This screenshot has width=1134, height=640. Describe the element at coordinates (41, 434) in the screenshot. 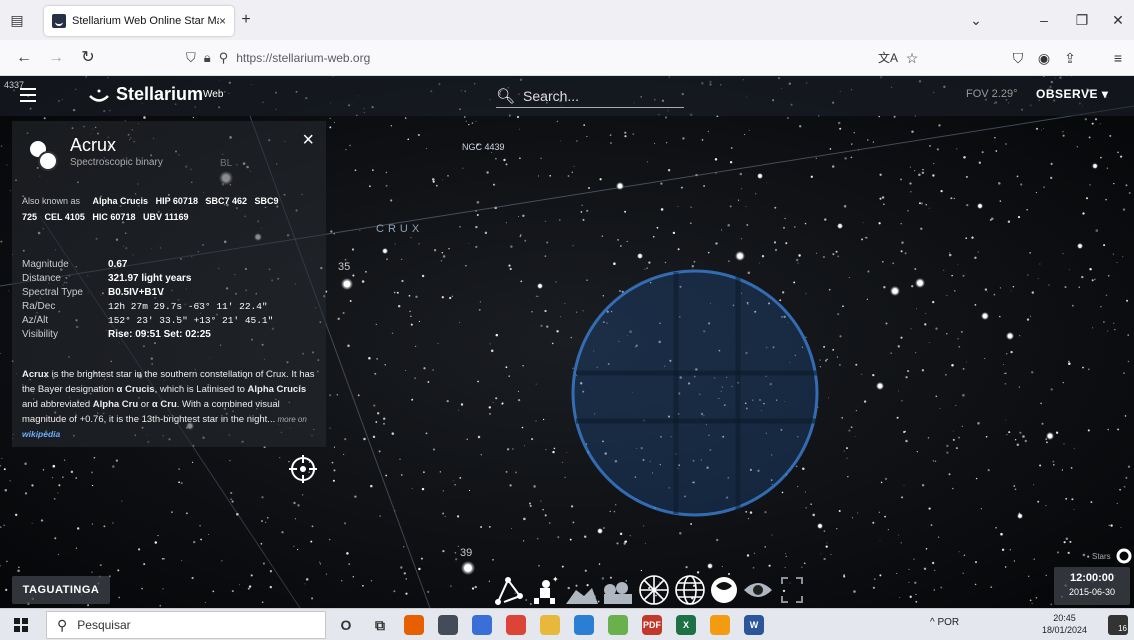

I see `wikipedia-link: wikipedia` at that location.